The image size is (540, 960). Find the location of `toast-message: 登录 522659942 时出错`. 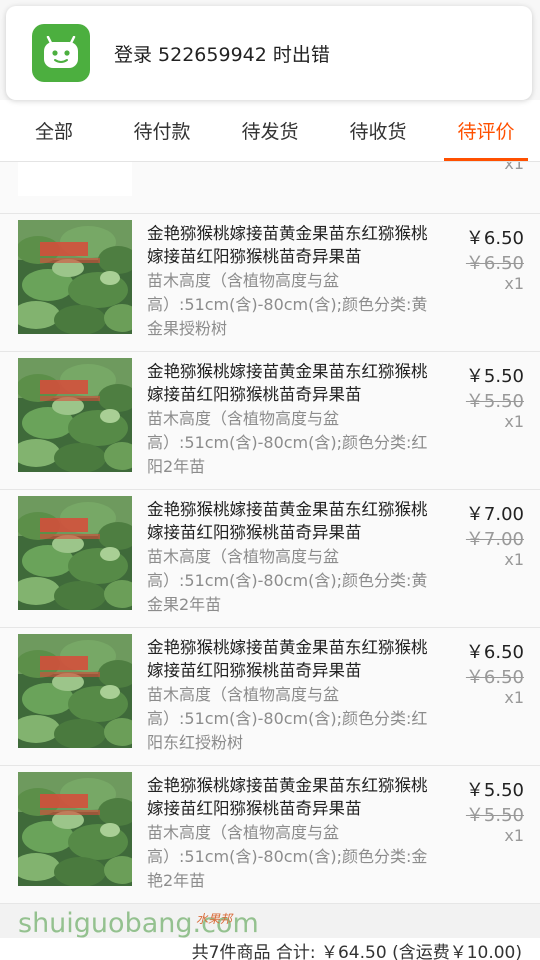

toast-message: 登录 522659942 时出错 is located at coordinates (222, 54).